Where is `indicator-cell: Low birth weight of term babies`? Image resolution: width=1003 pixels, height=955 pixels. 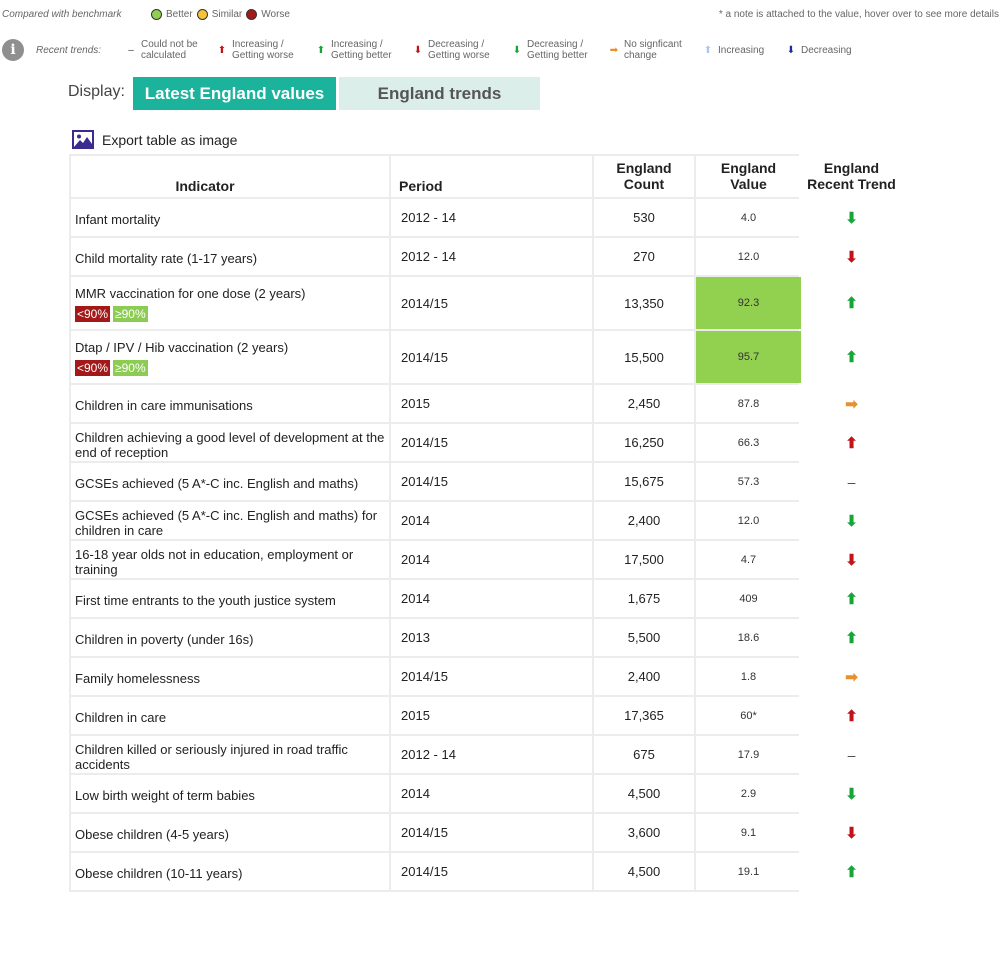 indicator-cell: Low birth weight of term babies is located at coordinates (230, 793).